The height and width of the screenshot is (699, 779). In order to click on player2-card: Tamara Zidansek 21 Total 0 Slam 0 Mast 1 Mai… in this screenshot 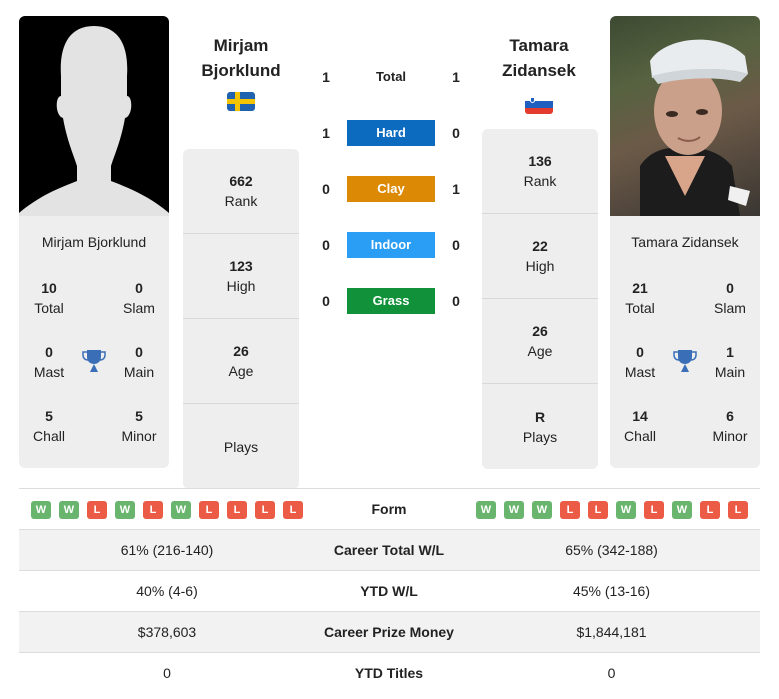, I will do `click(685, 242)`.